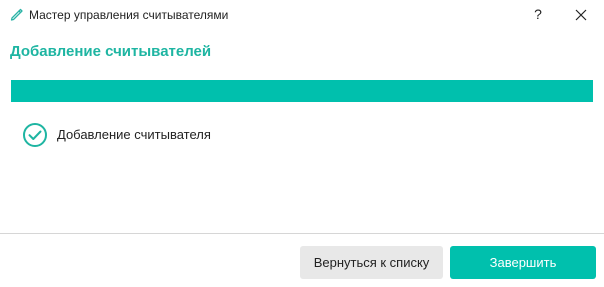  I want to click on close-button, so click(581, 15).